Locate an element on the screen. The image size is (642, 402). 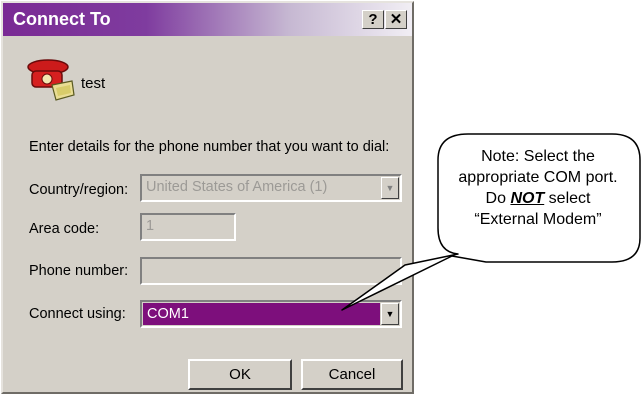
area-code-value: 1 is located at coordinates (150, 226).